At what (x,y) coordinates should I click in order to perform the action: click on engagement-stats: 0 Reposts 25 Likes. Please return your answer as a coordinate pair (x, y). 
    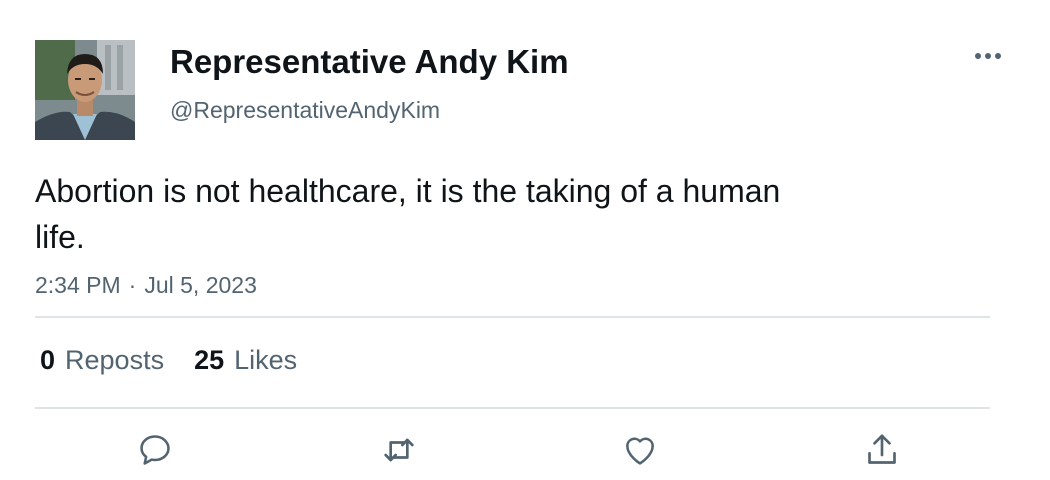
    Looking at the image, I should click on (183, 360).